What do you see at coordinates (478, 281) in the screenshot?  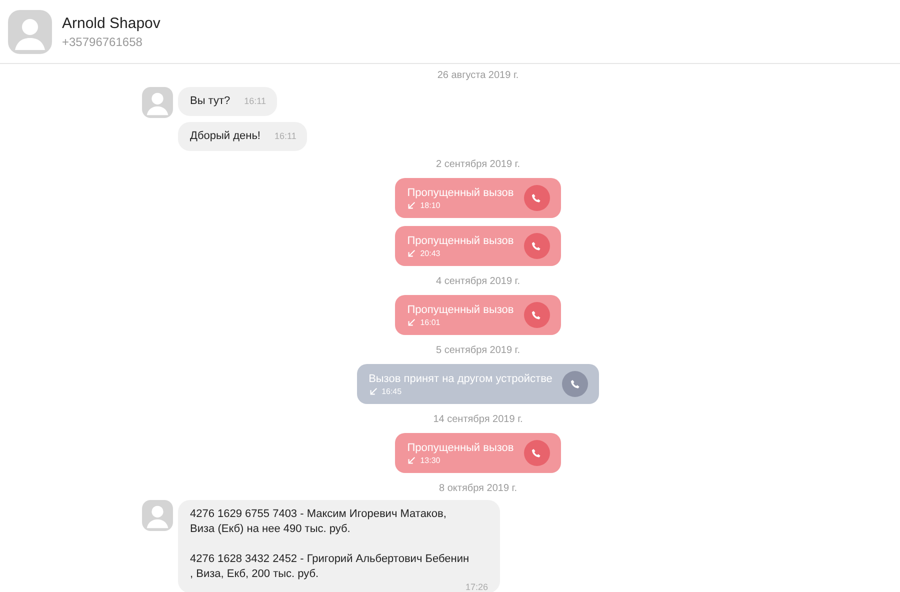 I see `date-label: 4 сентября 2019 г.` at bounding box center [478, 281].